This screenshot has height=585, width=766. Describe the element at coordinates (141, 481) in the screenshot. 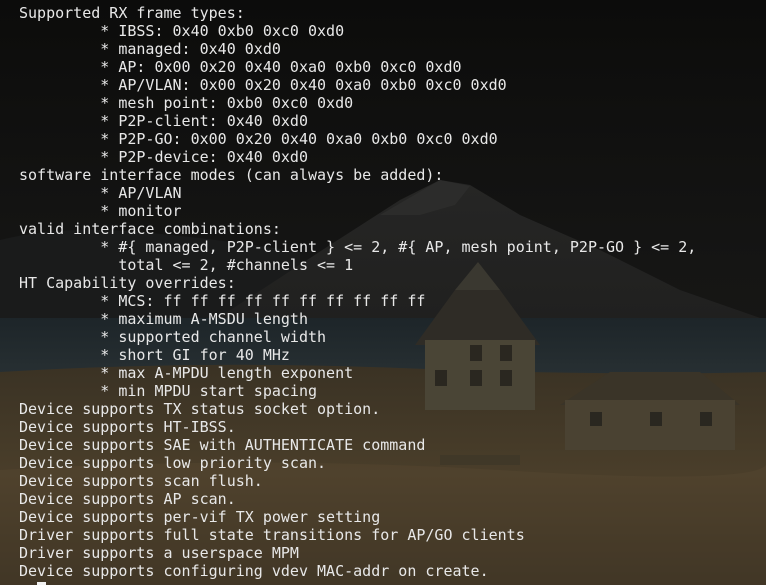

I see `terminal-line: Device supports scan flush.` at that location.